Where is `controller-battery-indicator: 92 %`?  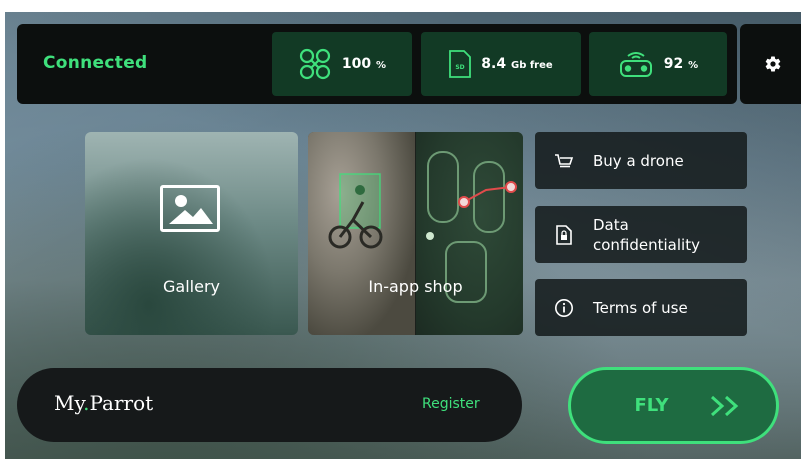 controller-battery-indicator: 92 % is located at coordinates (658, 64).